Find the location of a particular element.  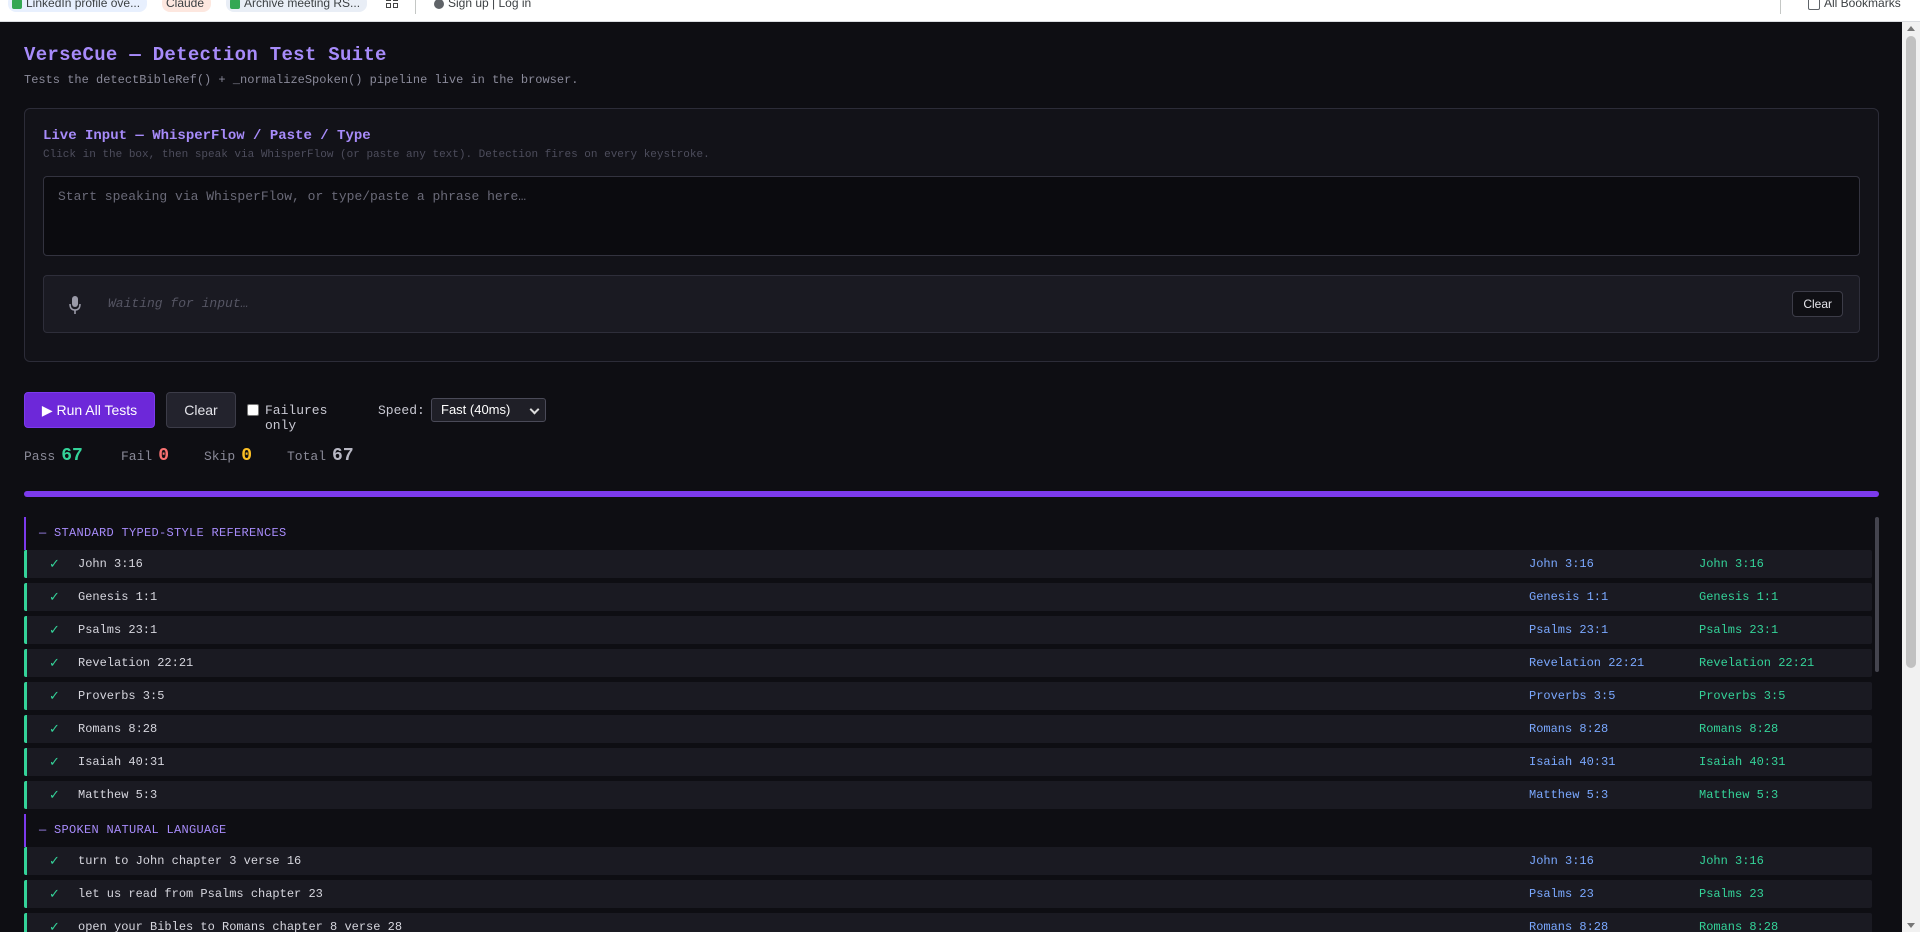

test-input: turn to John chapter 3 verse 16 is located at coordinates (190, 861).